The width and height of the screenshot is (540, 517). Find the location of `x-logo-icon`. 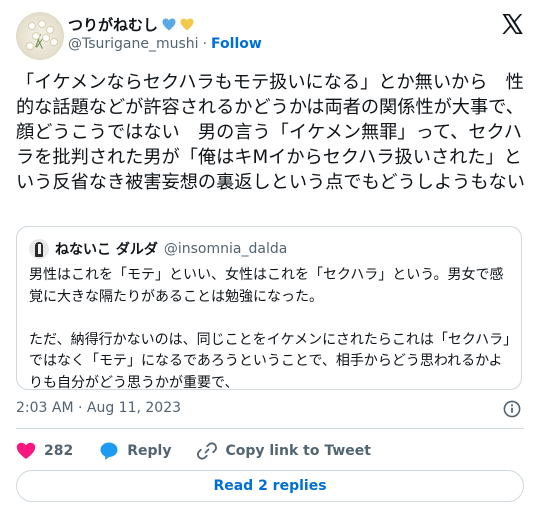

x-logo-icon is located at coordinates (512, 24).